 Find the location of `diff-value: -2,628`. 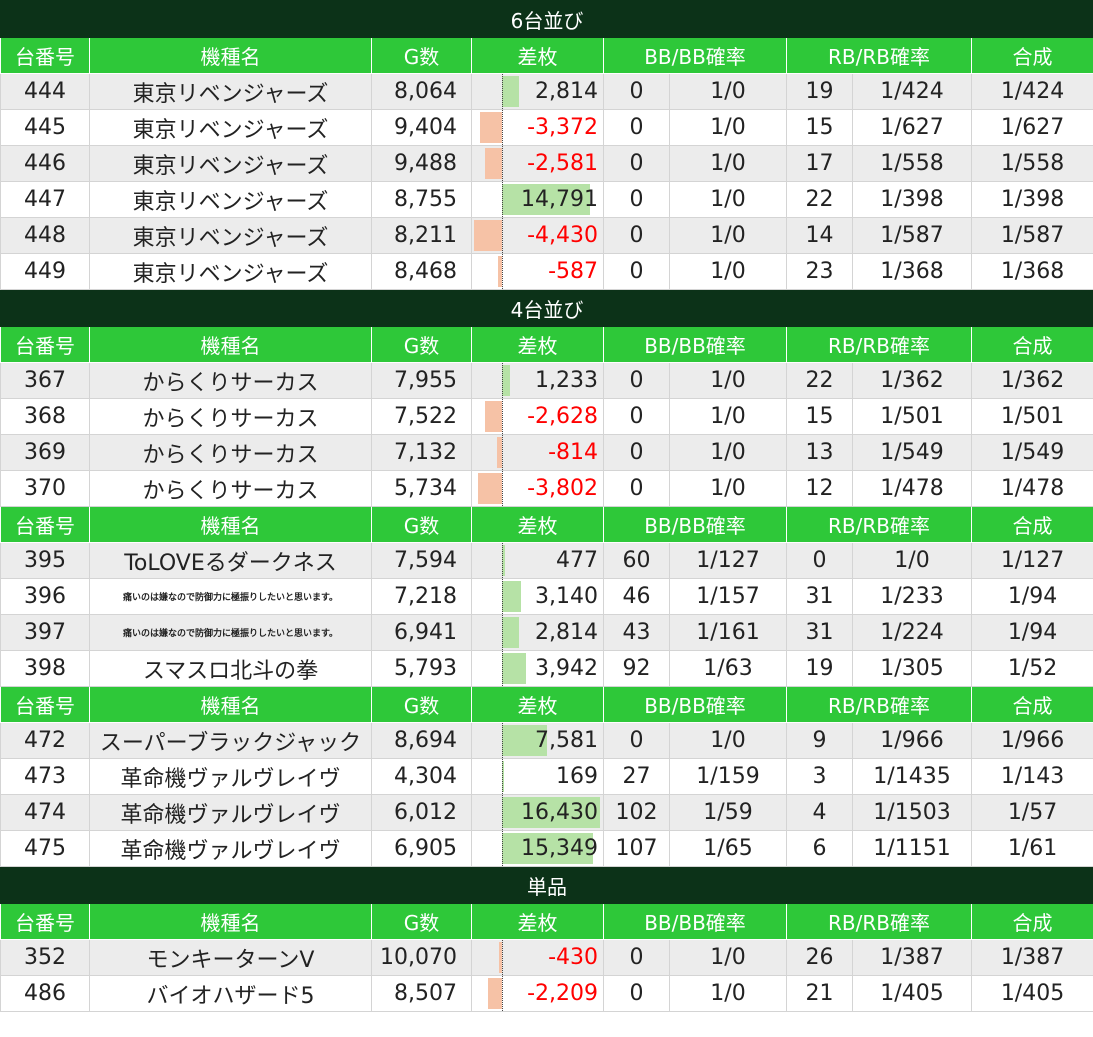

diff-value: -2,628 is located at coordinates (562, 416).